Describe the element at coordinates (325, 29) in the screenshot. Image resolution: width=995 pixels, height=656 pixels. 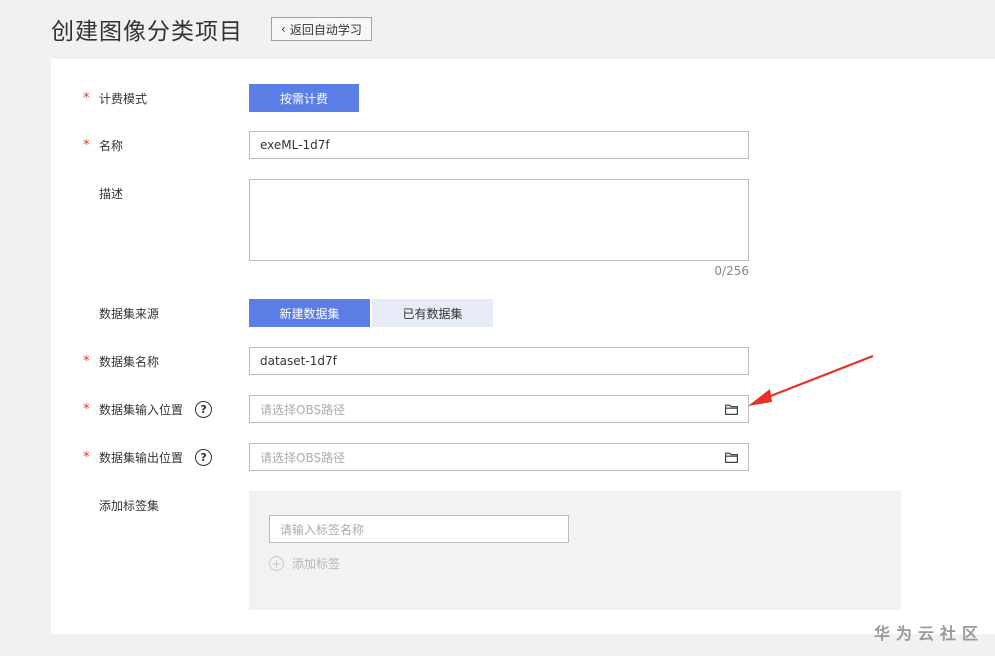
I see `back-button-label: 返回自动学习` at that location.